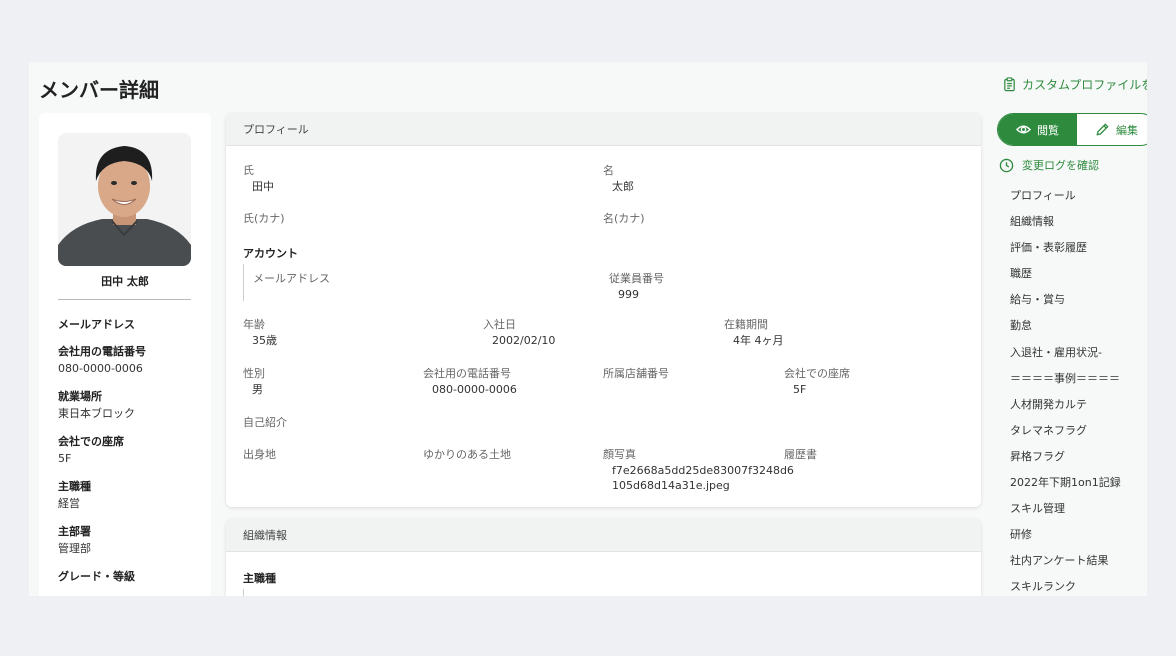 The height and width of the screenshot is (656, 1176). What do you see at coordinates (698, 485) in the screenshot?
I see `photo-file-link: 105d68d14a31e.jpeg` at bounding box center [698, 485].